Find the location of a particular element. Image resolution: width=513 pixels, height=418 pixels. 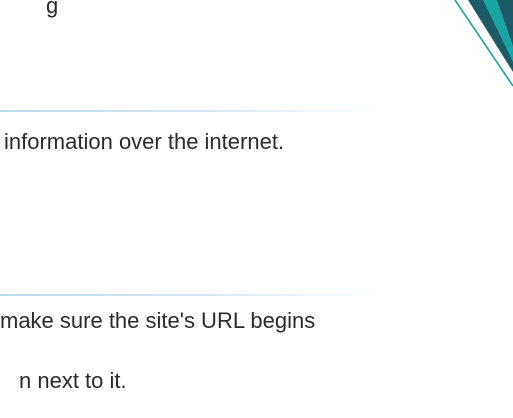

decorative-chevron-icon is located at coordinates (483, 43).